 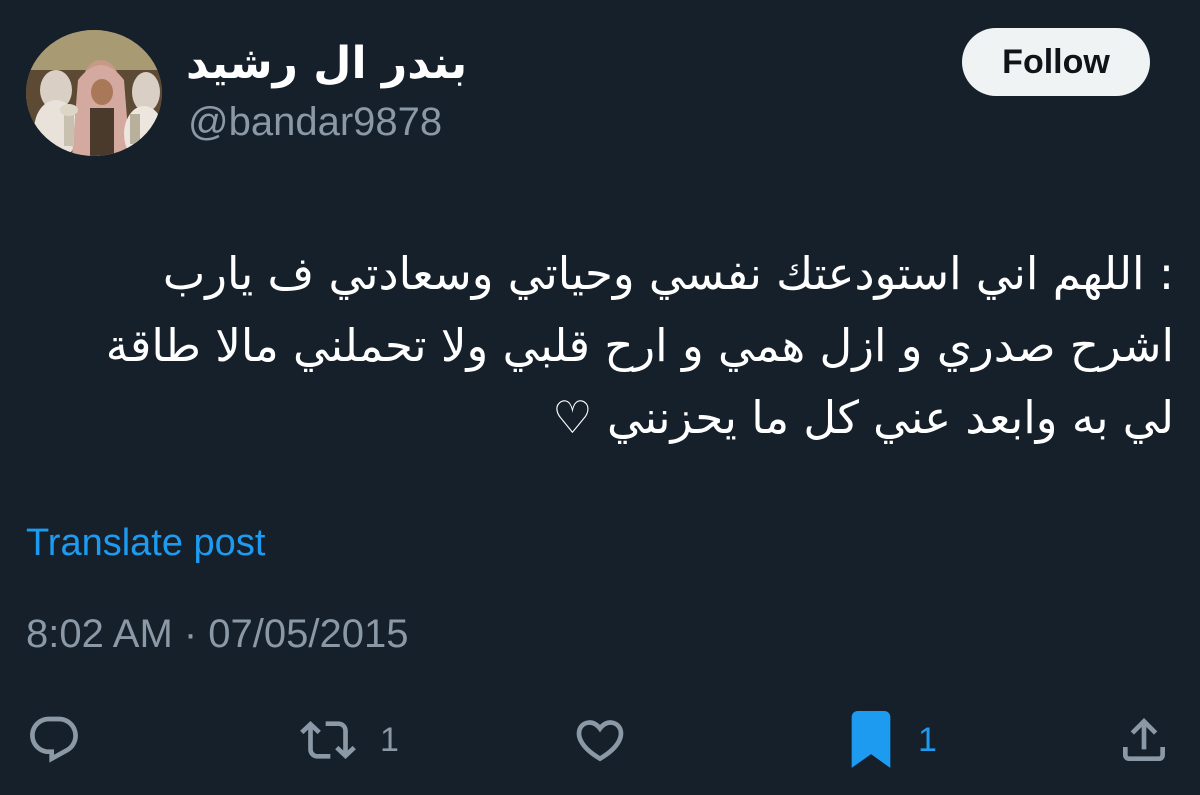 I want to click on bookmark-button: 1, so click(x=891, y=740).